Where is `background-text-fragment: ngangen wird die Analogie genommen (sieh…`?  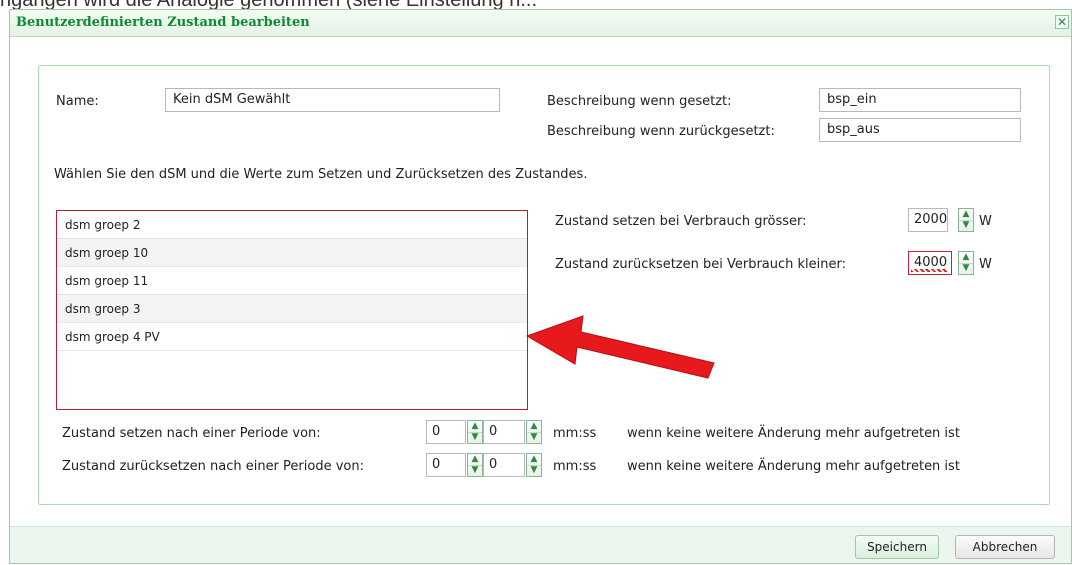 background-text-fragment: ngangen wird die Analogie genommen (sieh… is located at coordinates (536, 4).